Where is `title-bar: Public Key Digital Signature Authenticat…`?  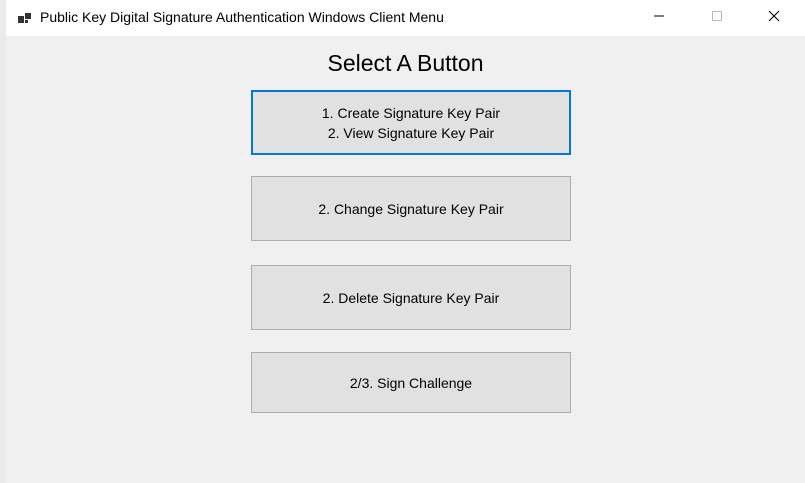
title-bar: Public Key Digital Signature Authenticat… is located at coordinates (405, 18).